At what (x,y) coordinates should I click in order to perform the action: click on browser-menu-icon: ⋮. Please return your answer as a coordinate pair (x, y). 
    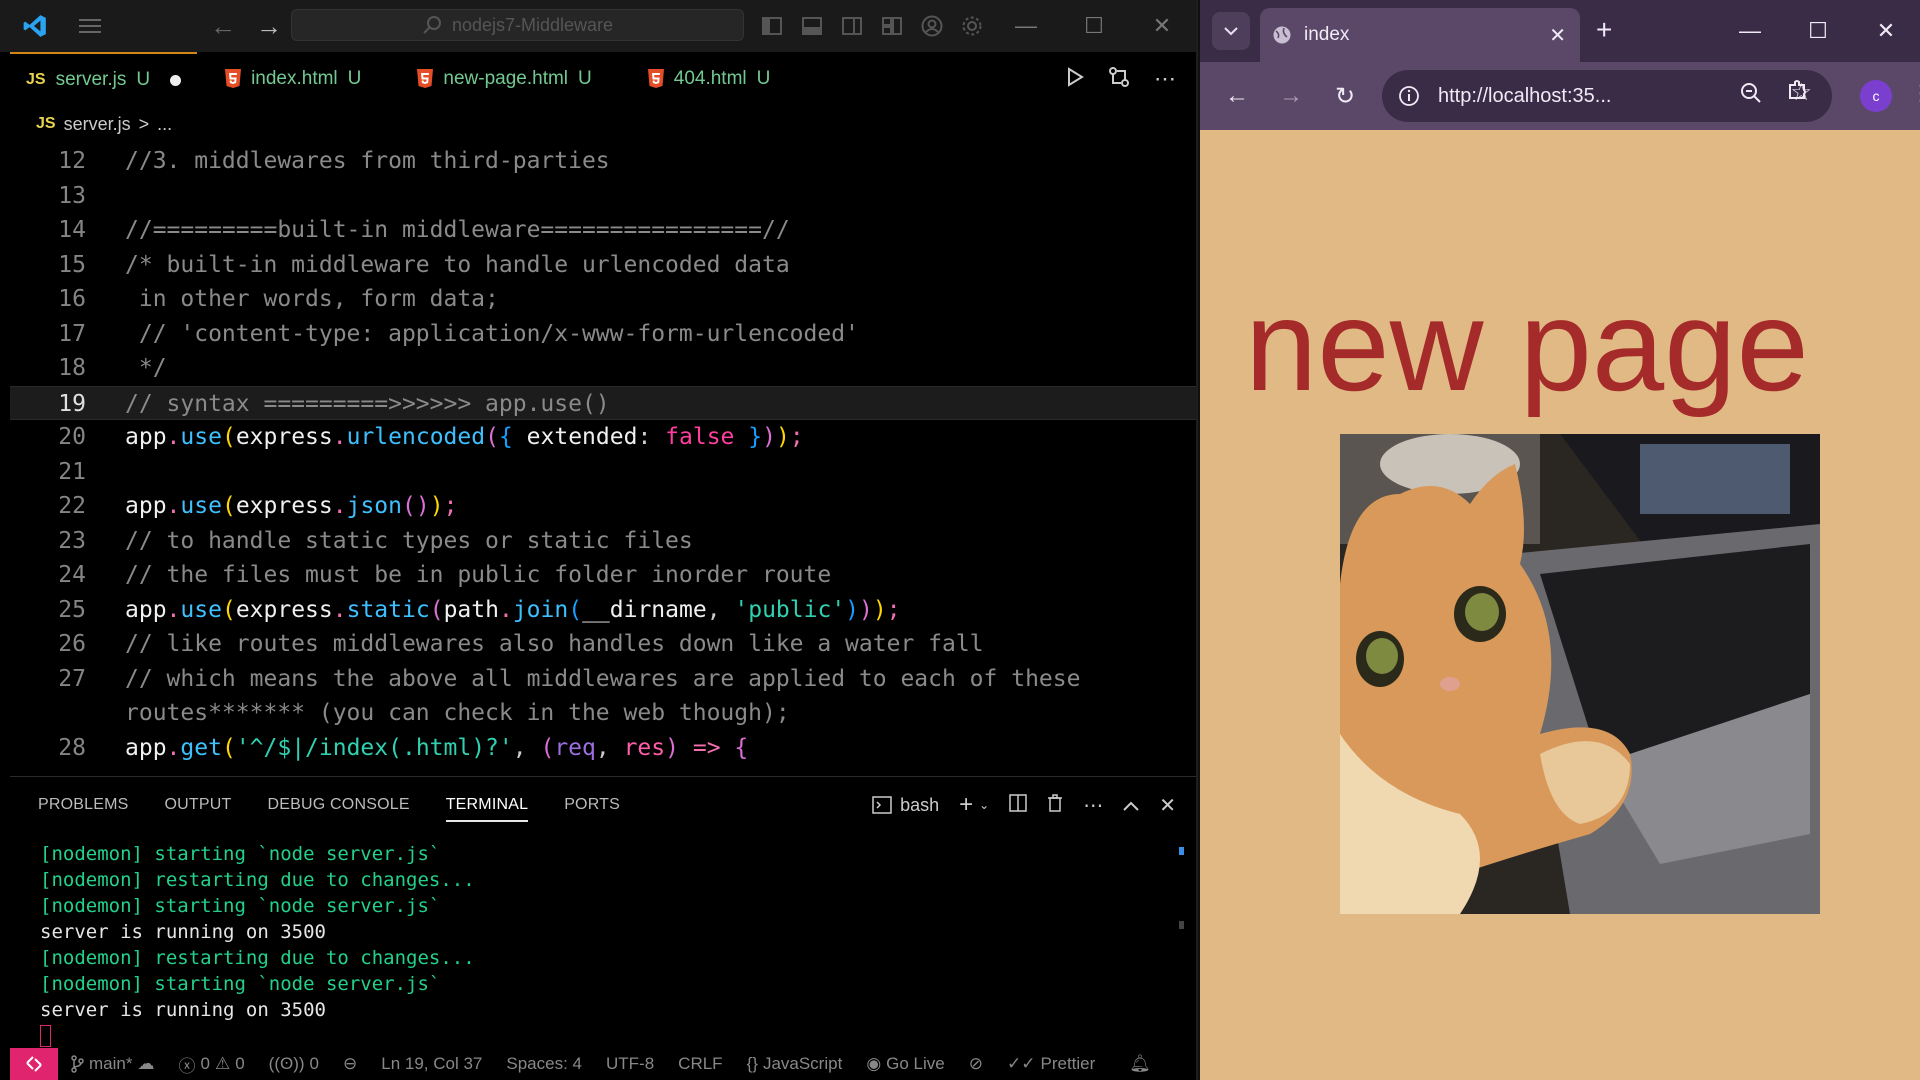
    Looking at the image, I should click on (1915, 93).